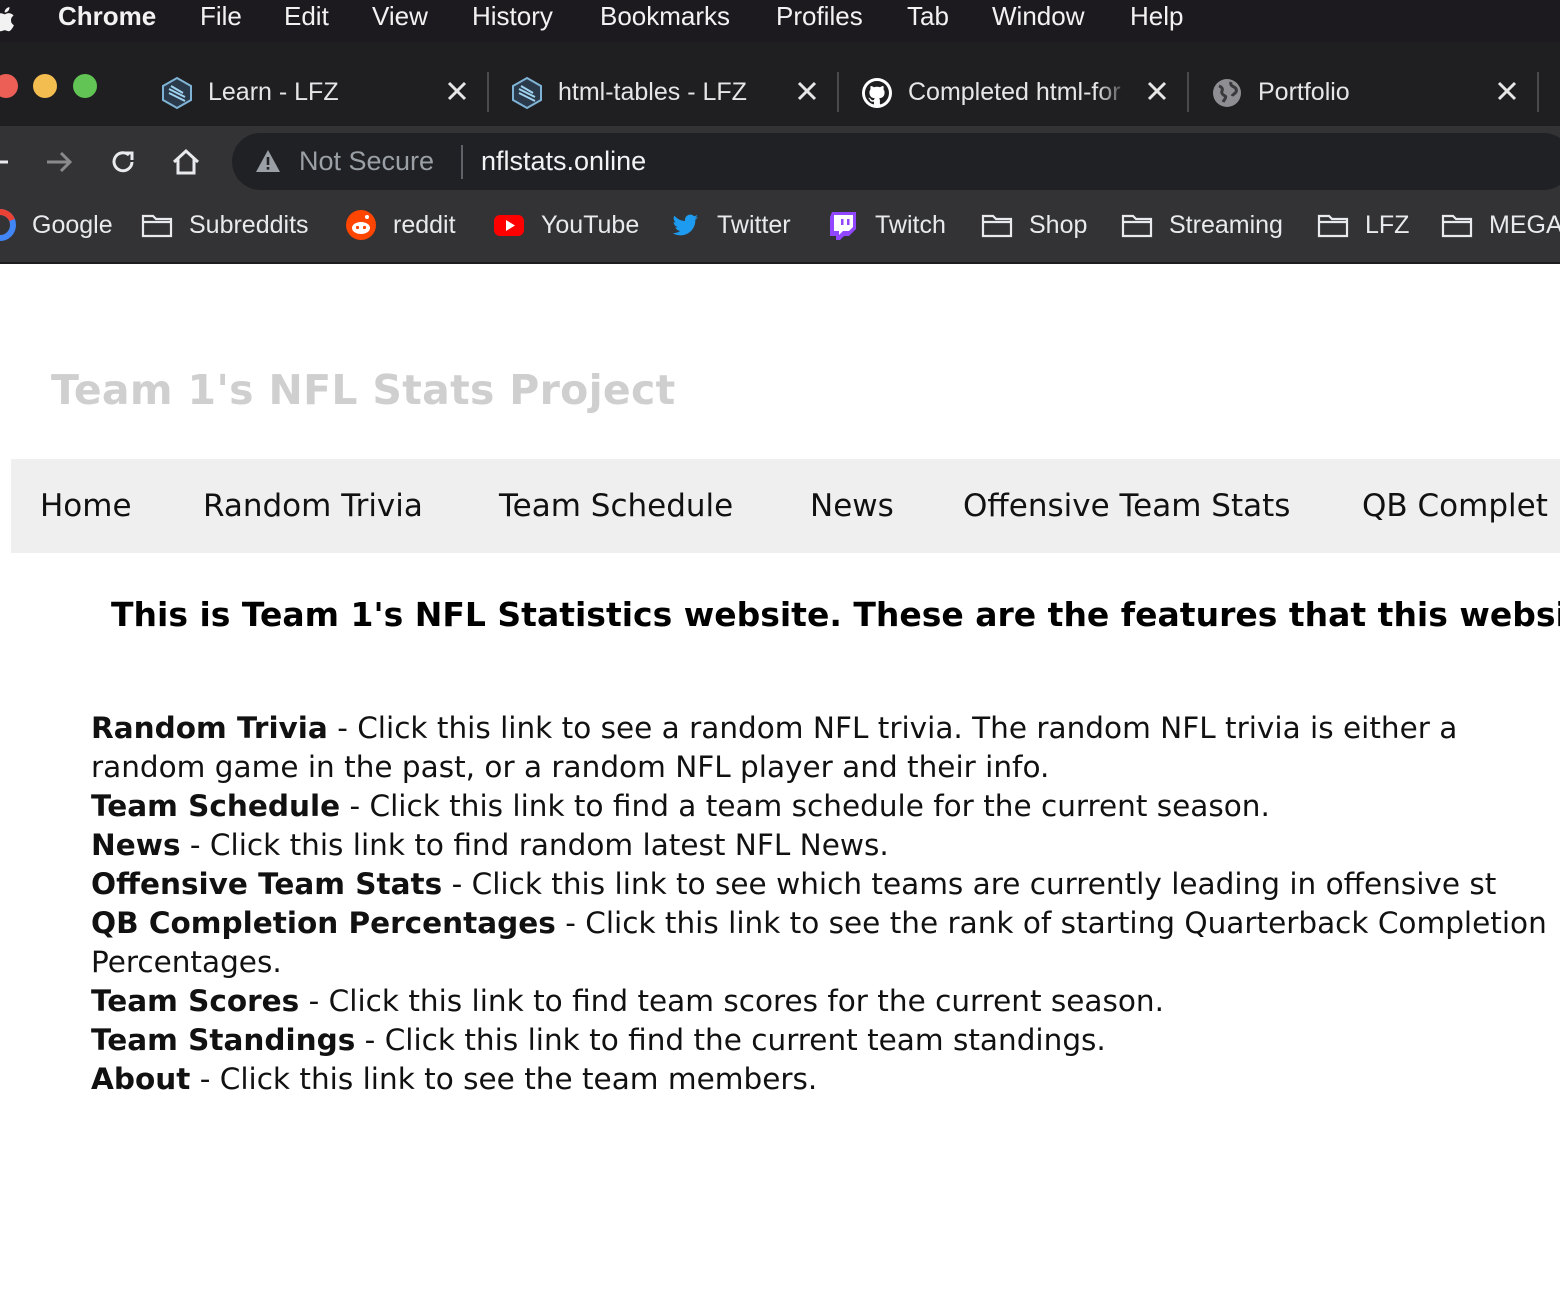  I want to click on tab-portfolio: Portfolio, so click(1370, 93).